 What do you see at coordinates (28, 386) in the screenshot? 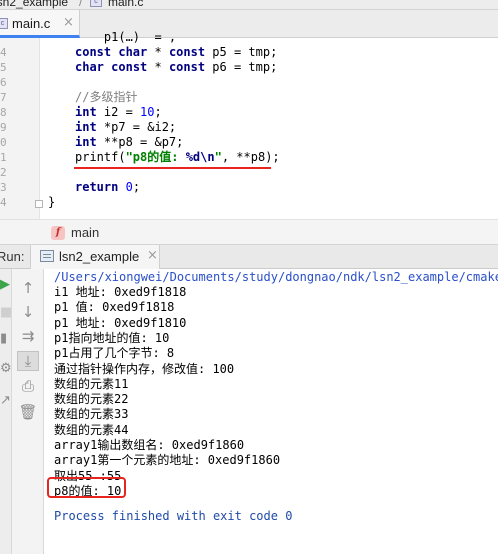
I see `print-icon: ⎙` at bounding box center [28, 386].